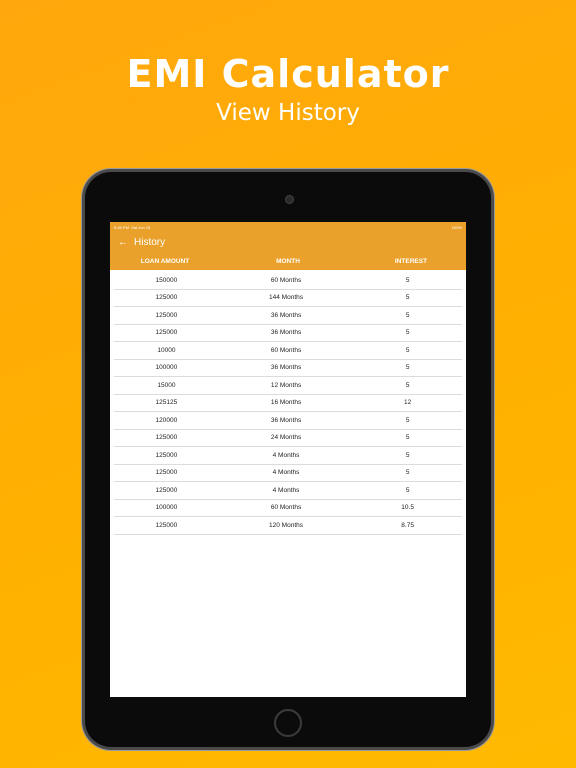 The image size is (576, 768). Describe the element at coordinates (288, 723) in the screenshot. I see `home-button` at that location.